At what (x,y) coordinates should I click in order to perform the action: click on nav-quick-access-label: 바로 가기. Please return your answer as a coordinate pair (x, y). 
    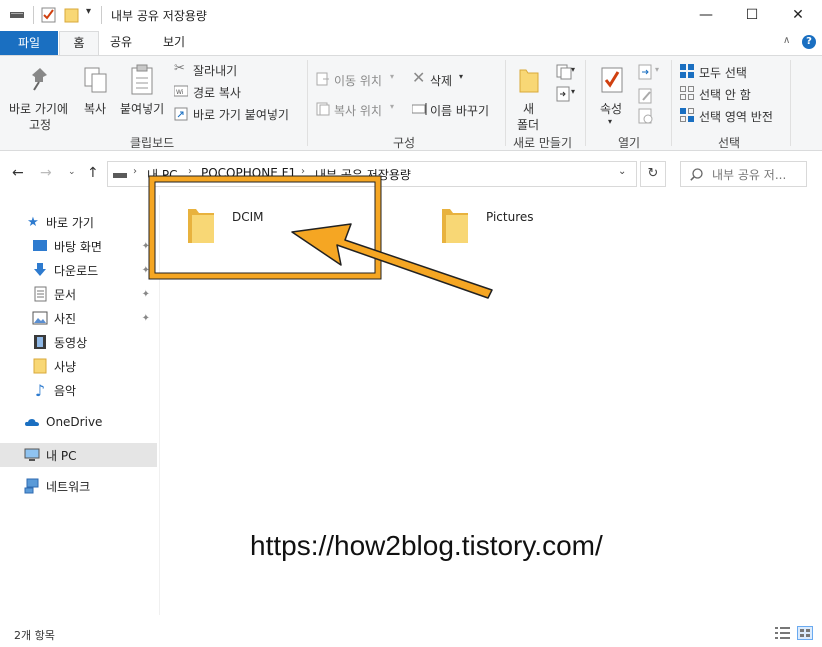
    Looking at the image, I should click on (70, 222).